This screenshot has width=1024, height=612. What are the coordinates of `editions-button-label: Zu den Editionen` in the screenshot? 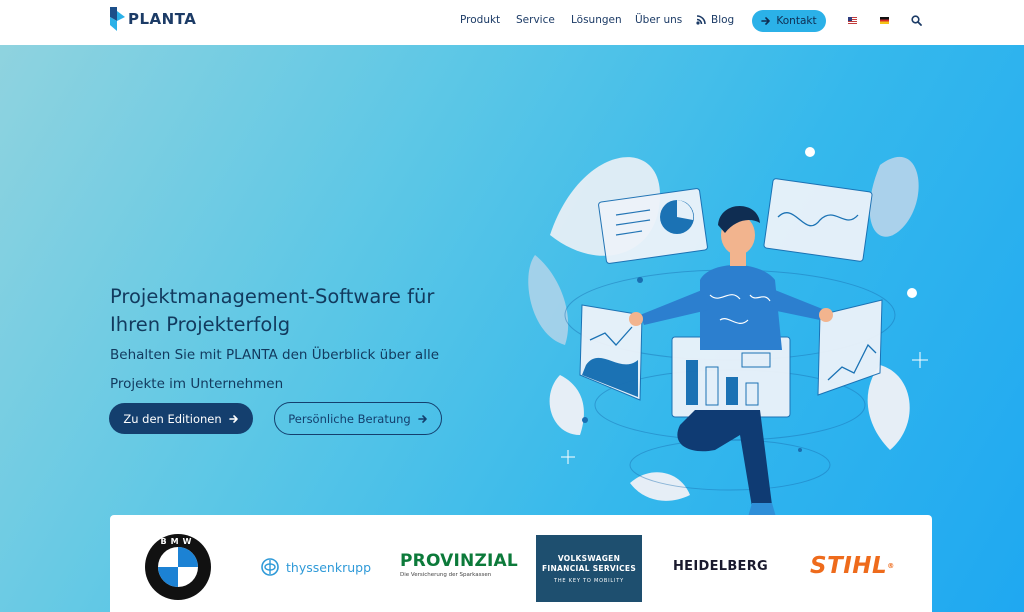 It's located at (172, 418).